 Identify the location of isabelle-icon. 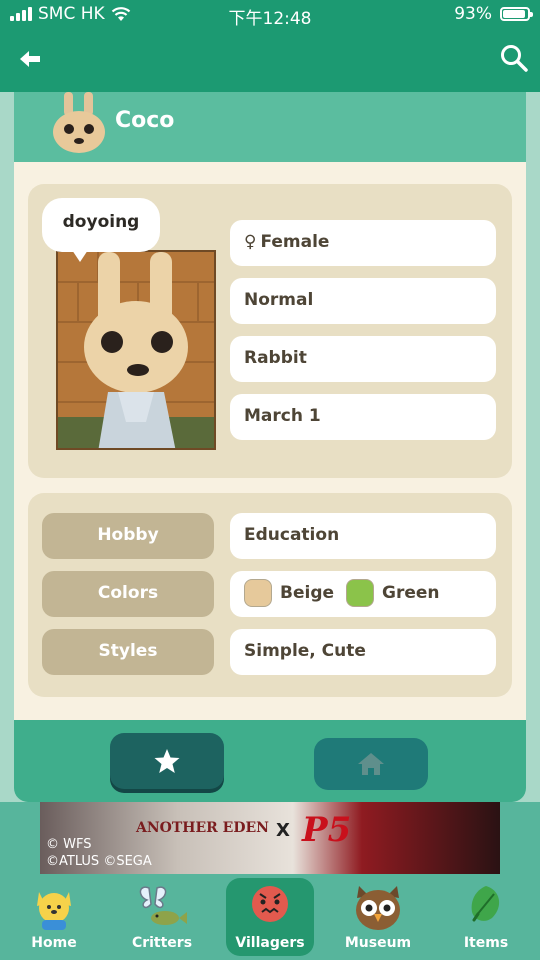
(54, 911).